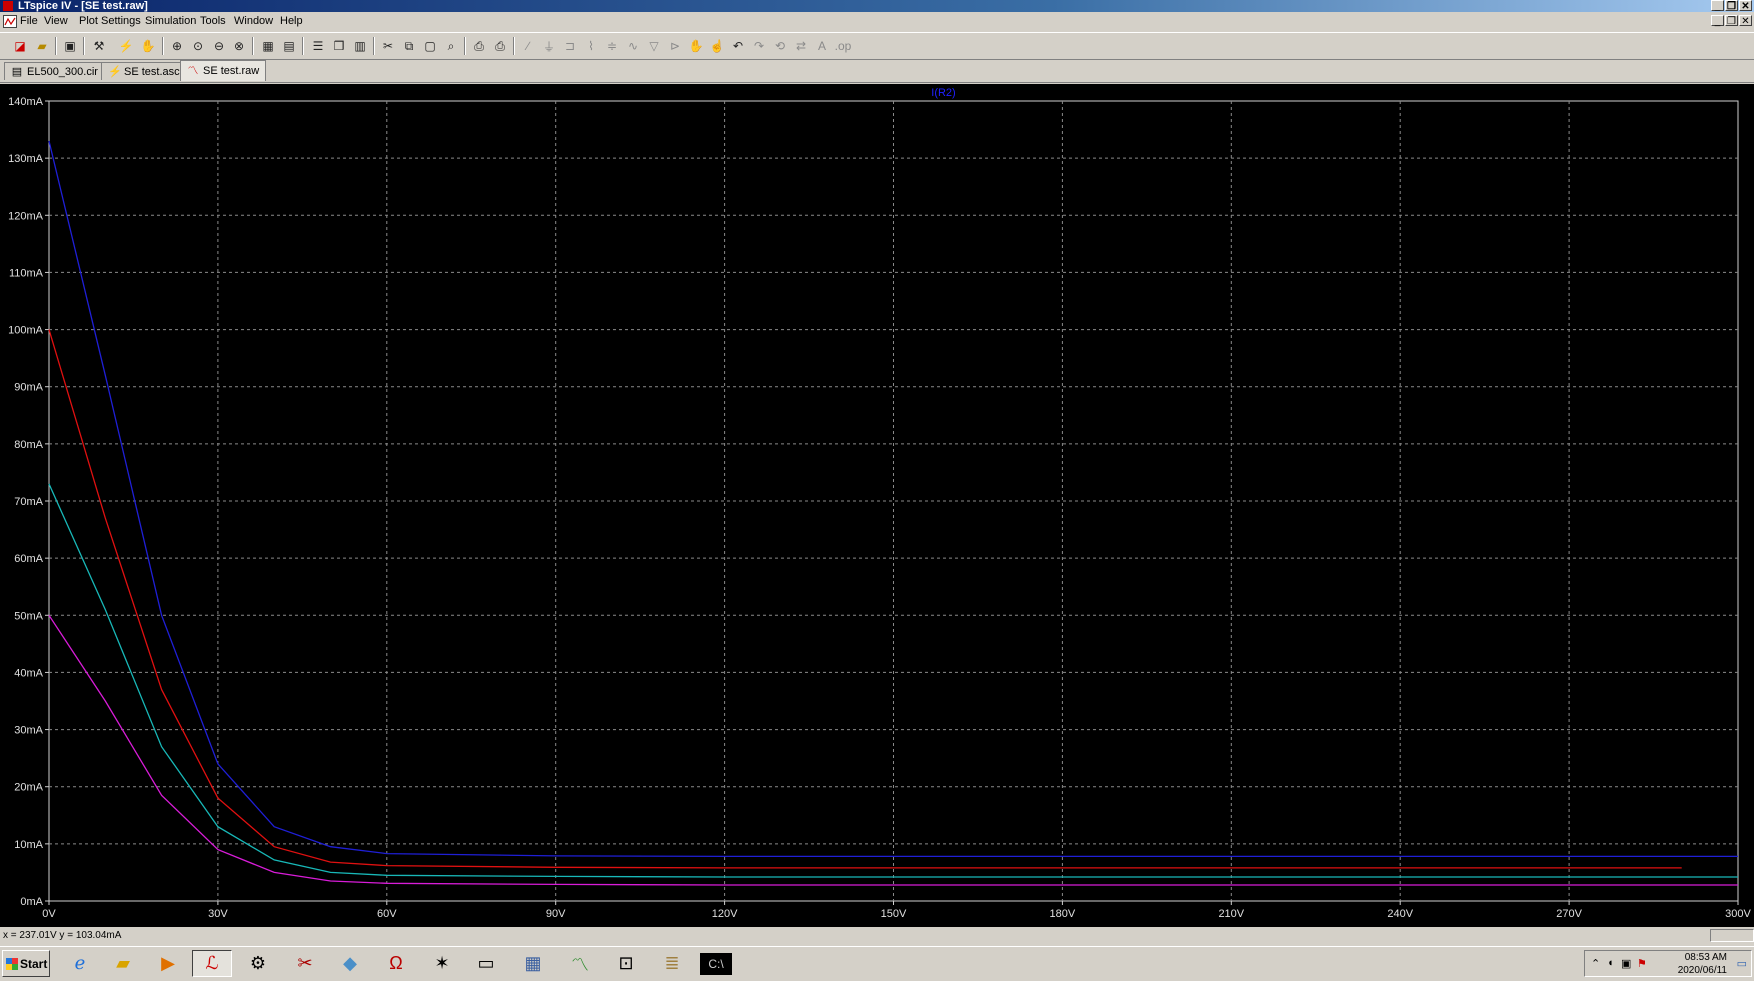  I want to click on text-icon: A, so click(822, 46).